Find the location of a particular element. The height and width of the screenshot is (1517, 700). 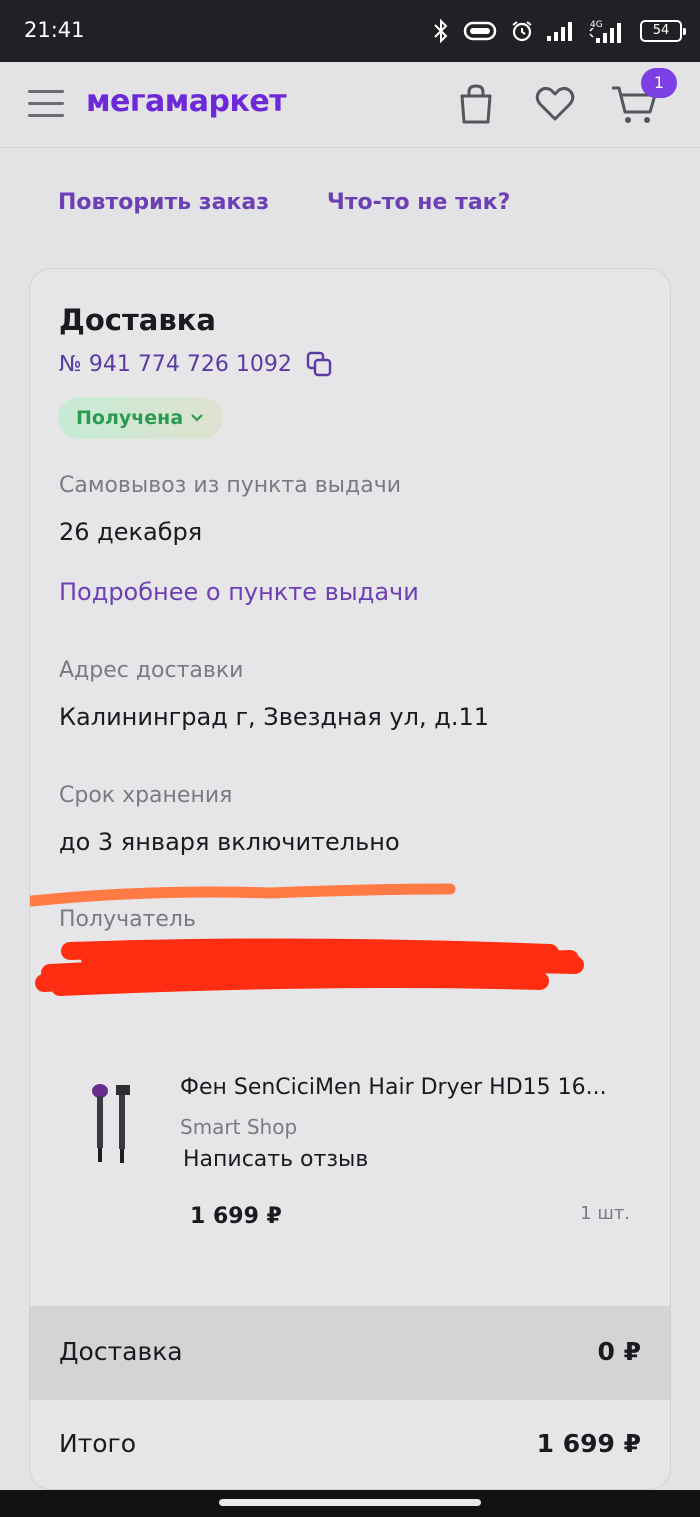

order-number: № 941 774 726 1092 is located at coordinates (195, 364).